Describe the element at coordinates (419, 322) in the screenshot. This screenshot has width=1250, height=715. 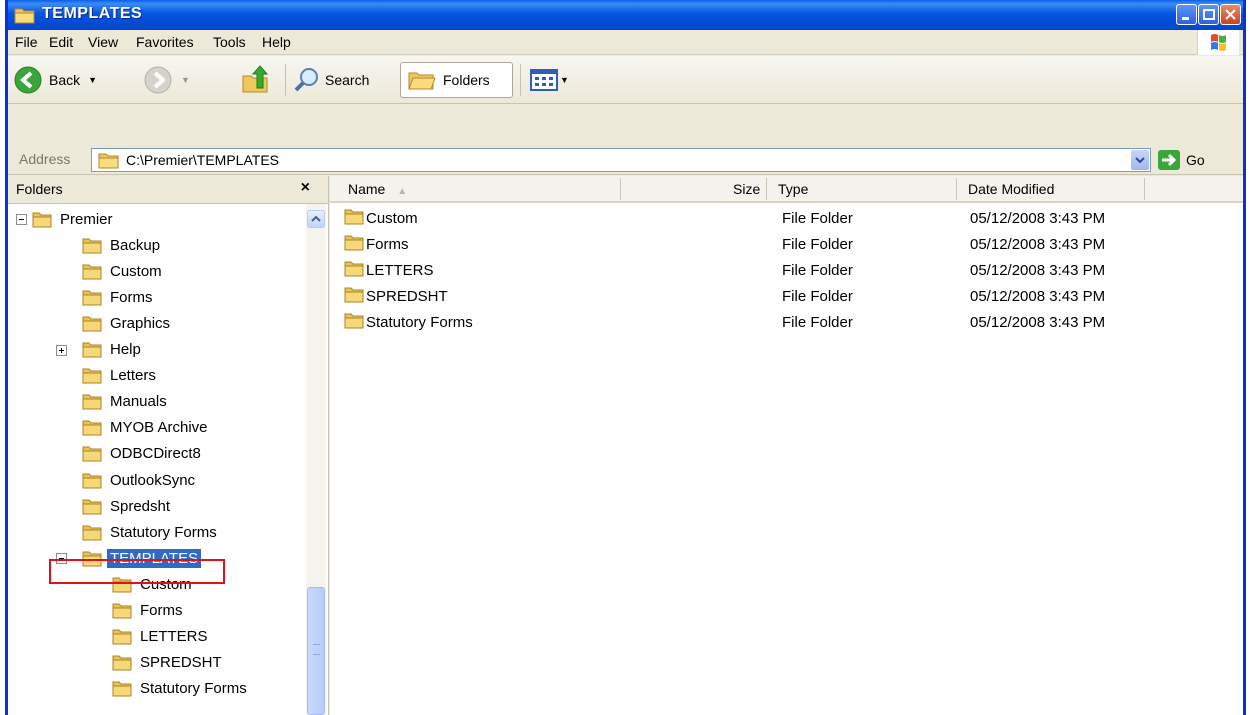
I see `file-name: Statutory Forms` at that location.